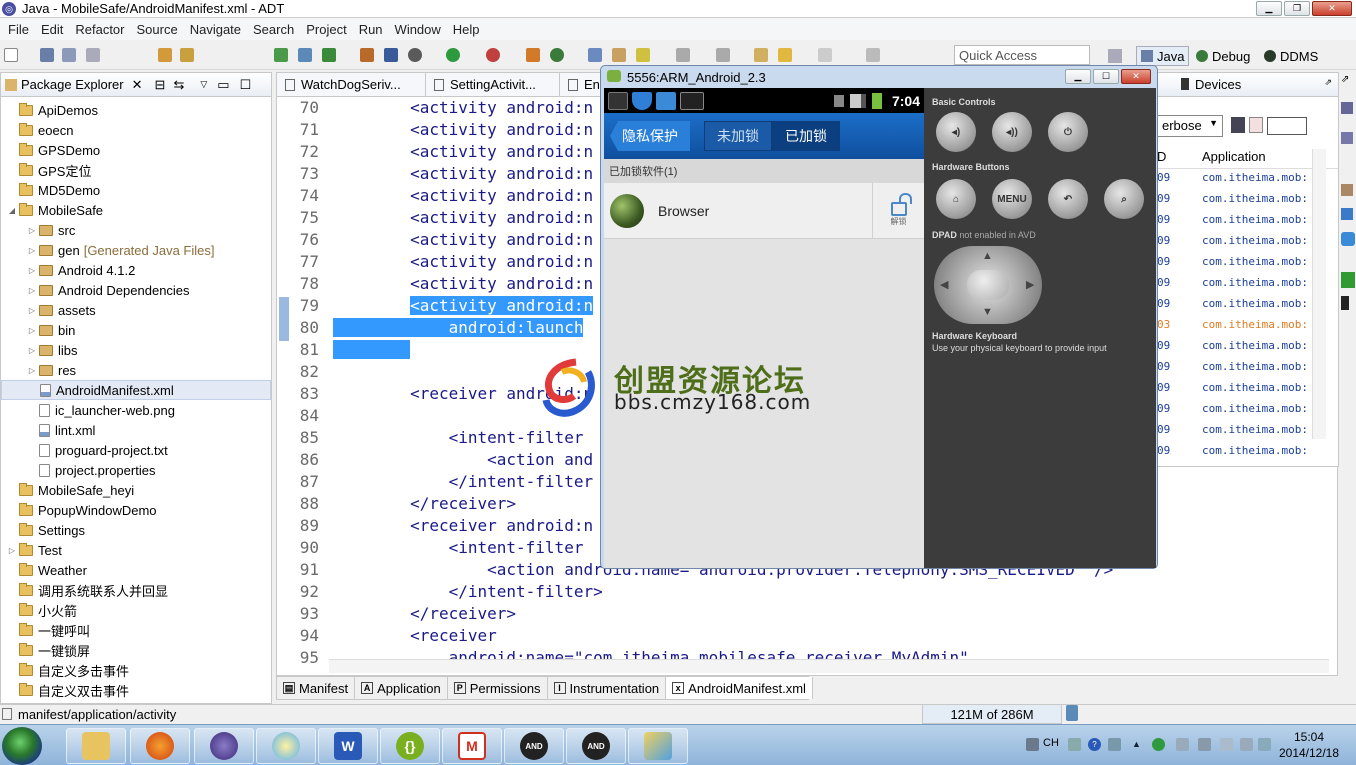  What do you see at coordinates (738, 136) in the screenshot?
I see `tab-unlocked: 未加锁` at bounding box center [738, 136].